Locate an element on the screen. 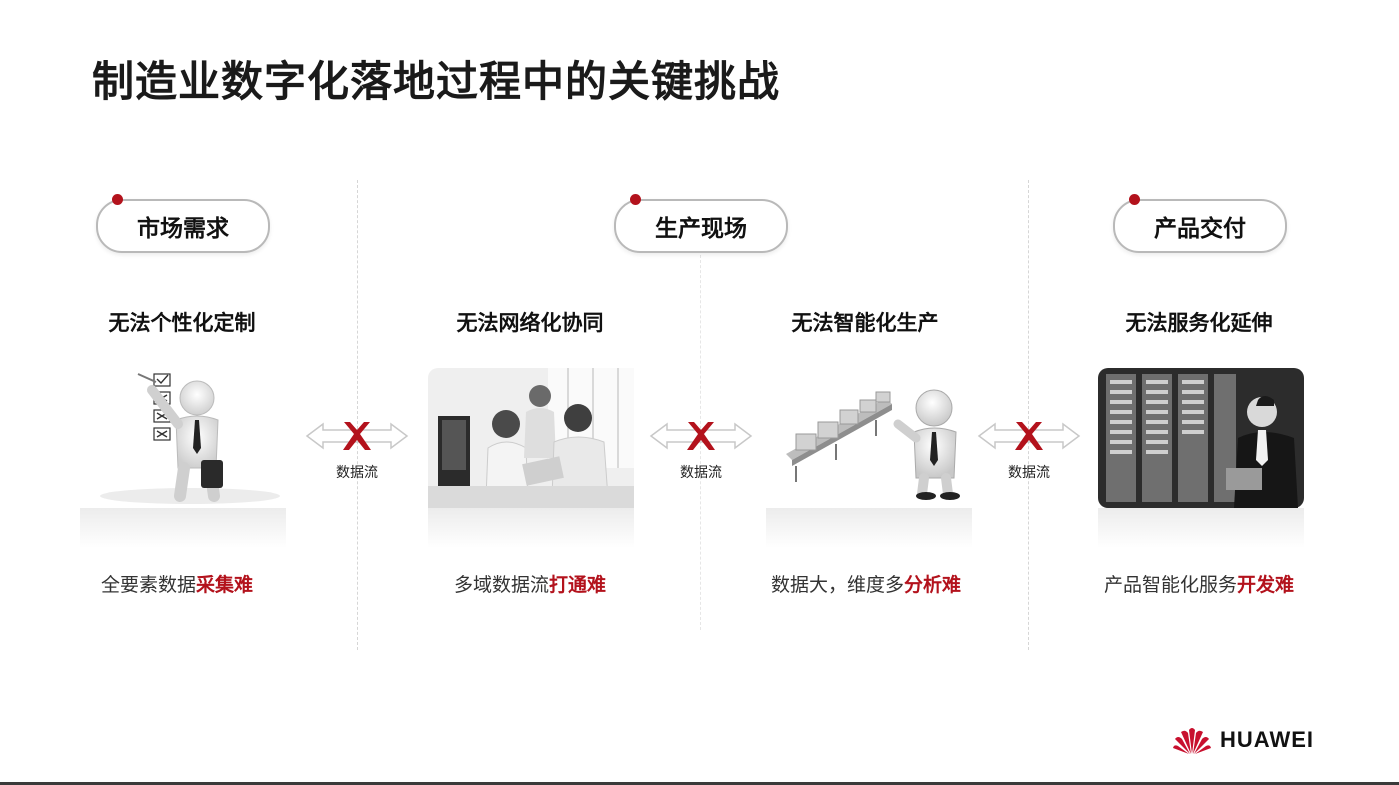 The width and height of the screenshot is (1399, 785). challenge-caption: 多域数据流打通难 is located at coordinates (530, 583).